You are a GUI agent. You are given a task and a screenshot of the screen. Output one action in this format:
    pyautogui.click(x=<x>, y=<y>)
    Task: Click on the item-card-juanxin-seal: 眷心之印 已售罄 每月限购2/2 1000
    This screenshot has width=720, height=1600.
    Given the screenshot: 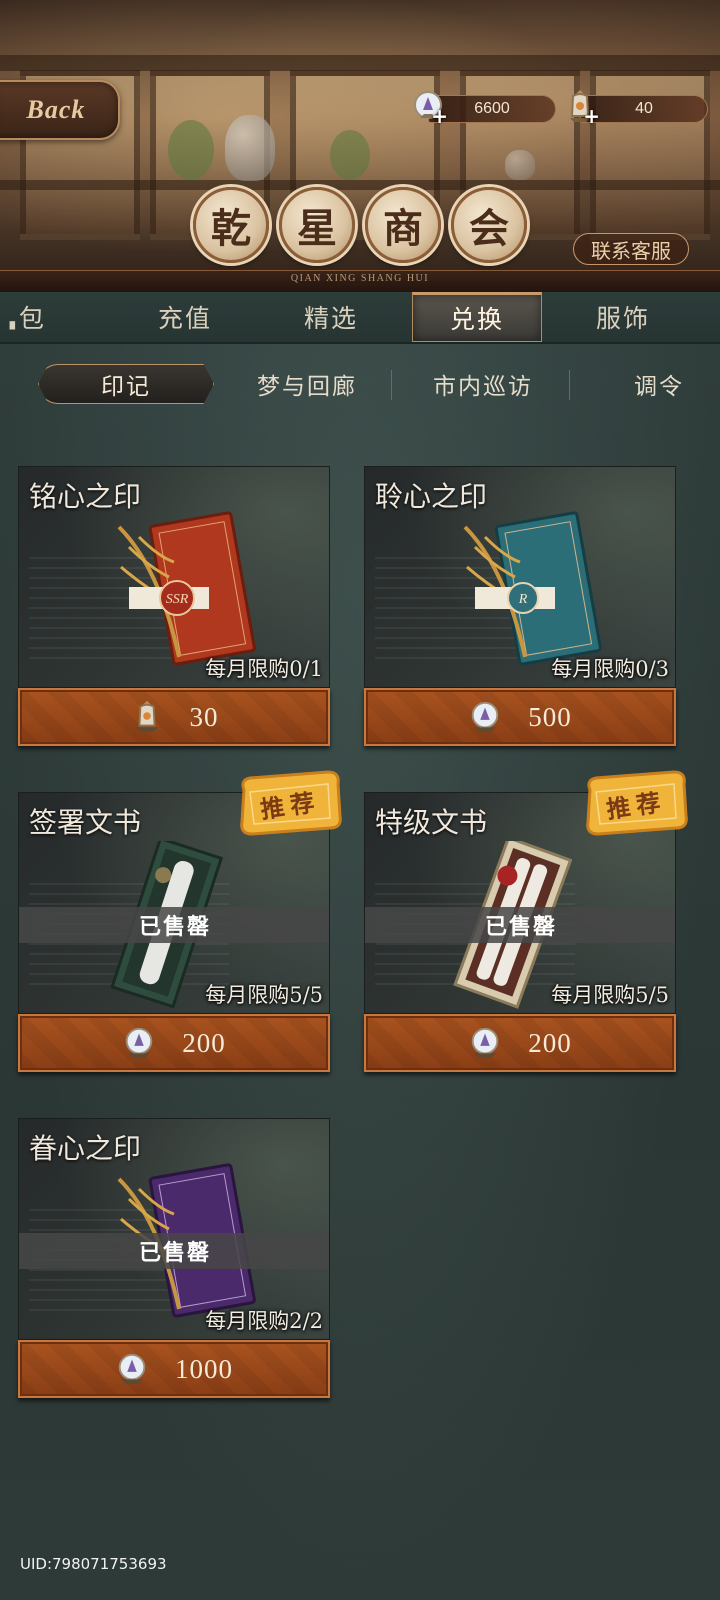 What is the action you would take?
    pyautogui.click(x=174, y=1259)
    